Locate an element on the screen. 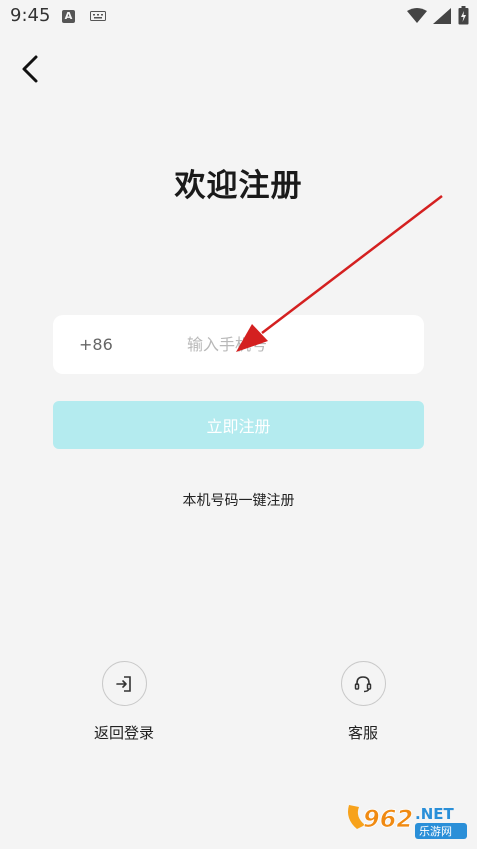  customer-service-button: 客服 is located at coordinates (363, 702).